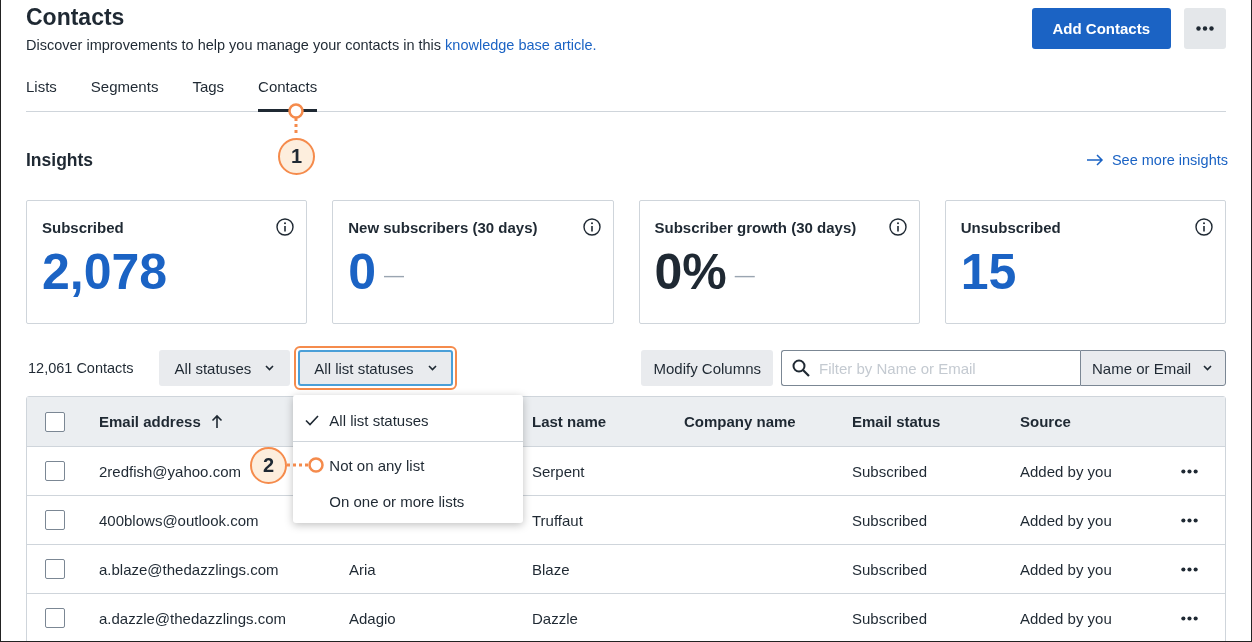 Image resolution: width=1252 pixels, height=642 pixels. I want to click on stat-value: 2,078, so click(105, 272).